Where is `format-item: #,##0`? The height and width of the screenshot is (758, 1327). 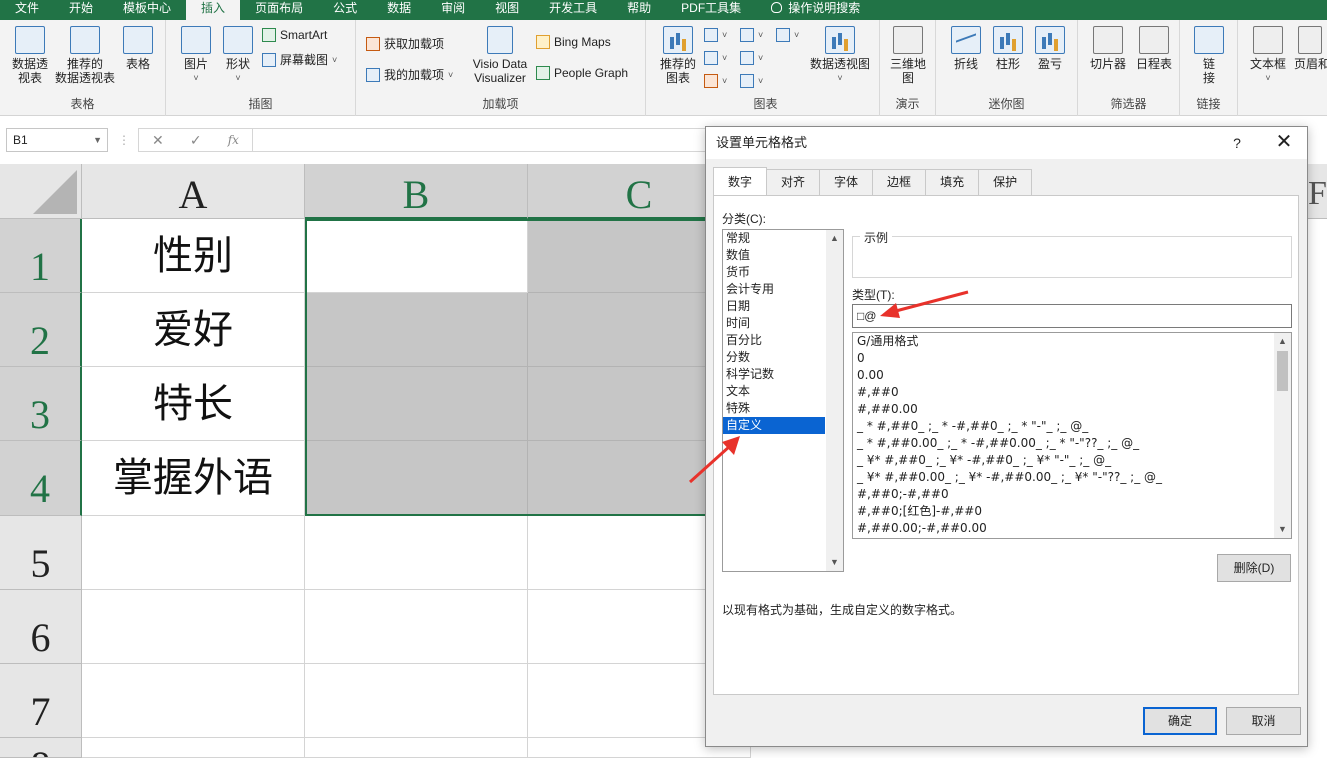
format-item: #,##0 is located at coordinates (1072, 392).